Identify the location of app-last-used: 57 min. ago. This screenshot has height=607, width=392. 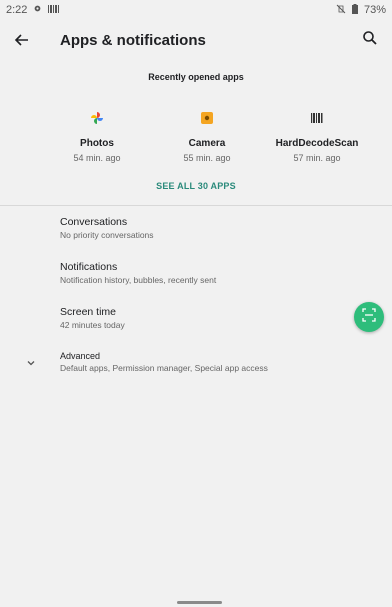
(317, 158).